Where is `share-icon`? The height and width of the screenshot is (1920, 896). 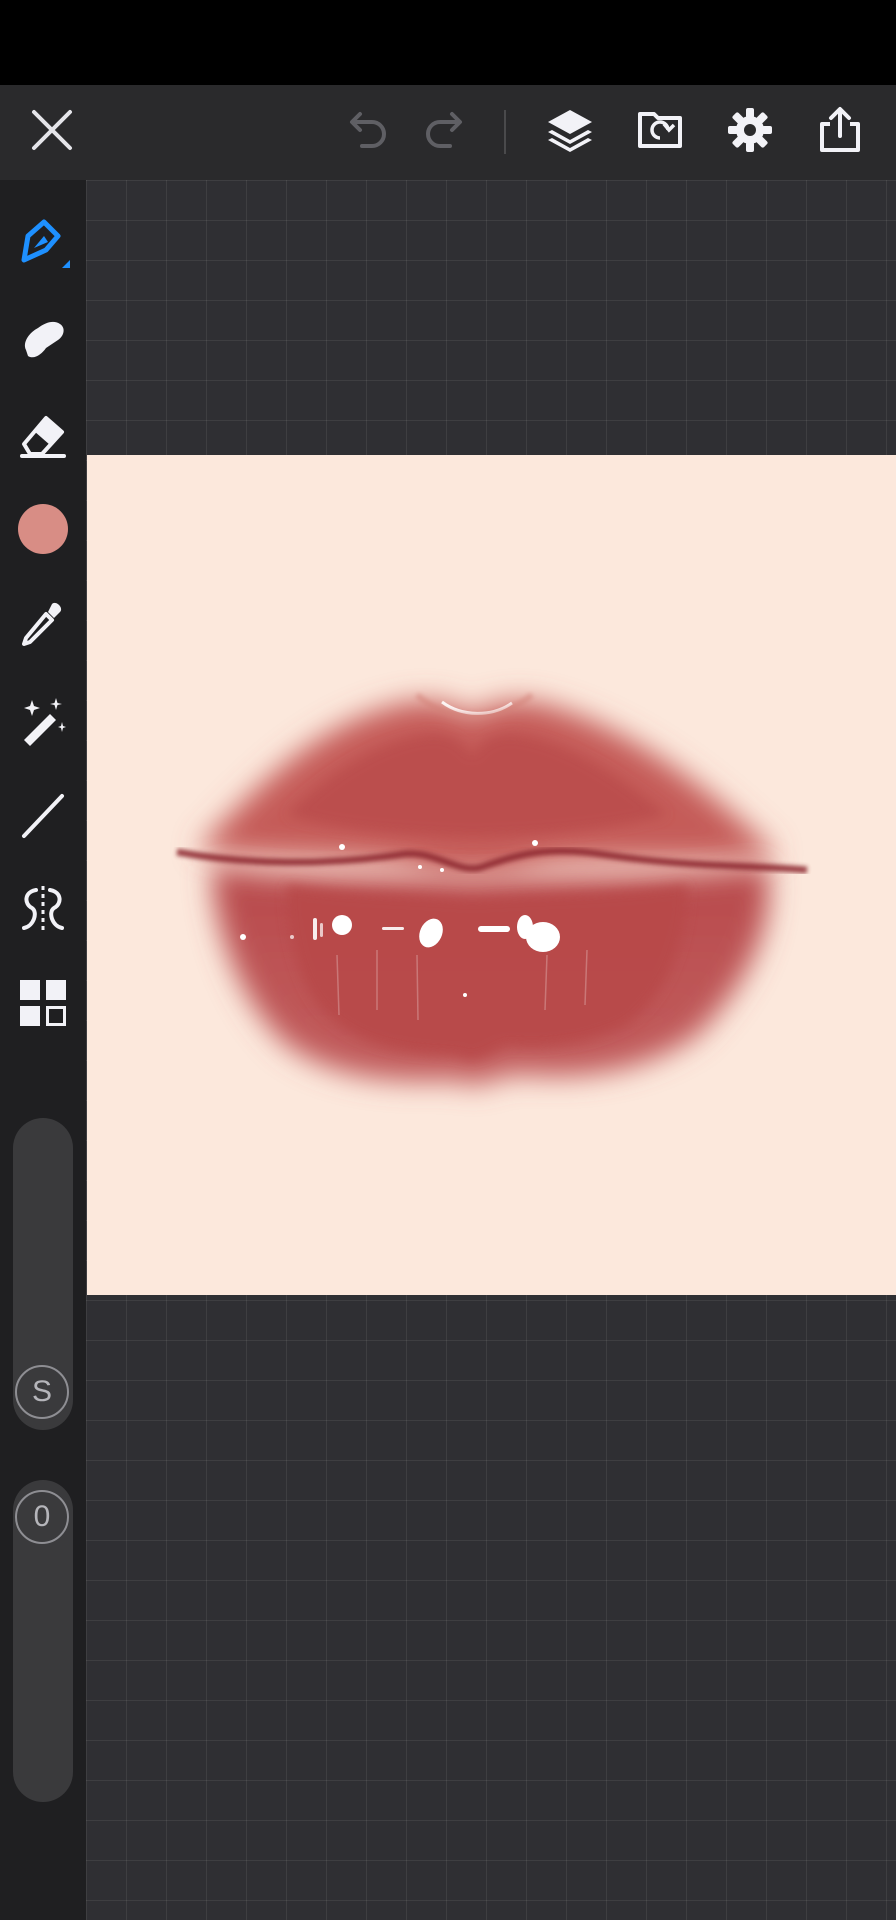
share-icon is located at coordinates (840, 129).